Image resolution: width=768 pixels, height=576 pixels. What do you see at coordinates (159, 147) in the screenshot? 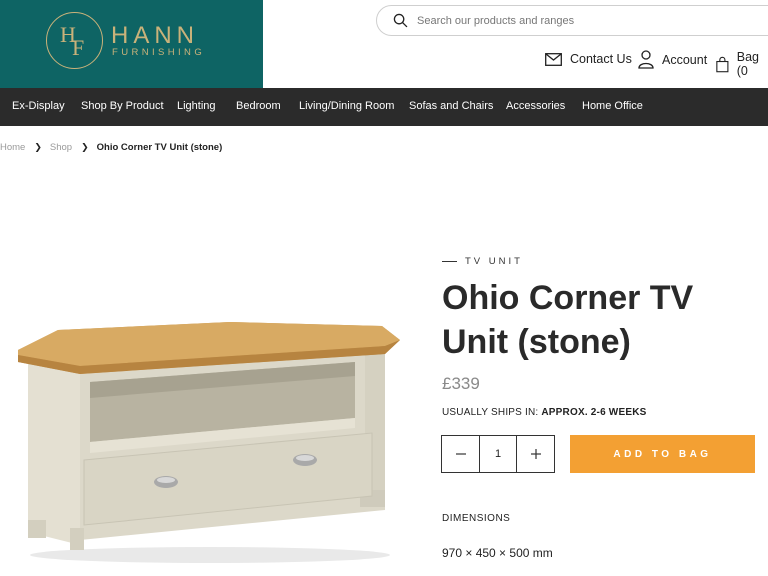
I see `breadcrumb-current: Ohio Corner TV Unit (stone)` at bounding box center [159, 147].